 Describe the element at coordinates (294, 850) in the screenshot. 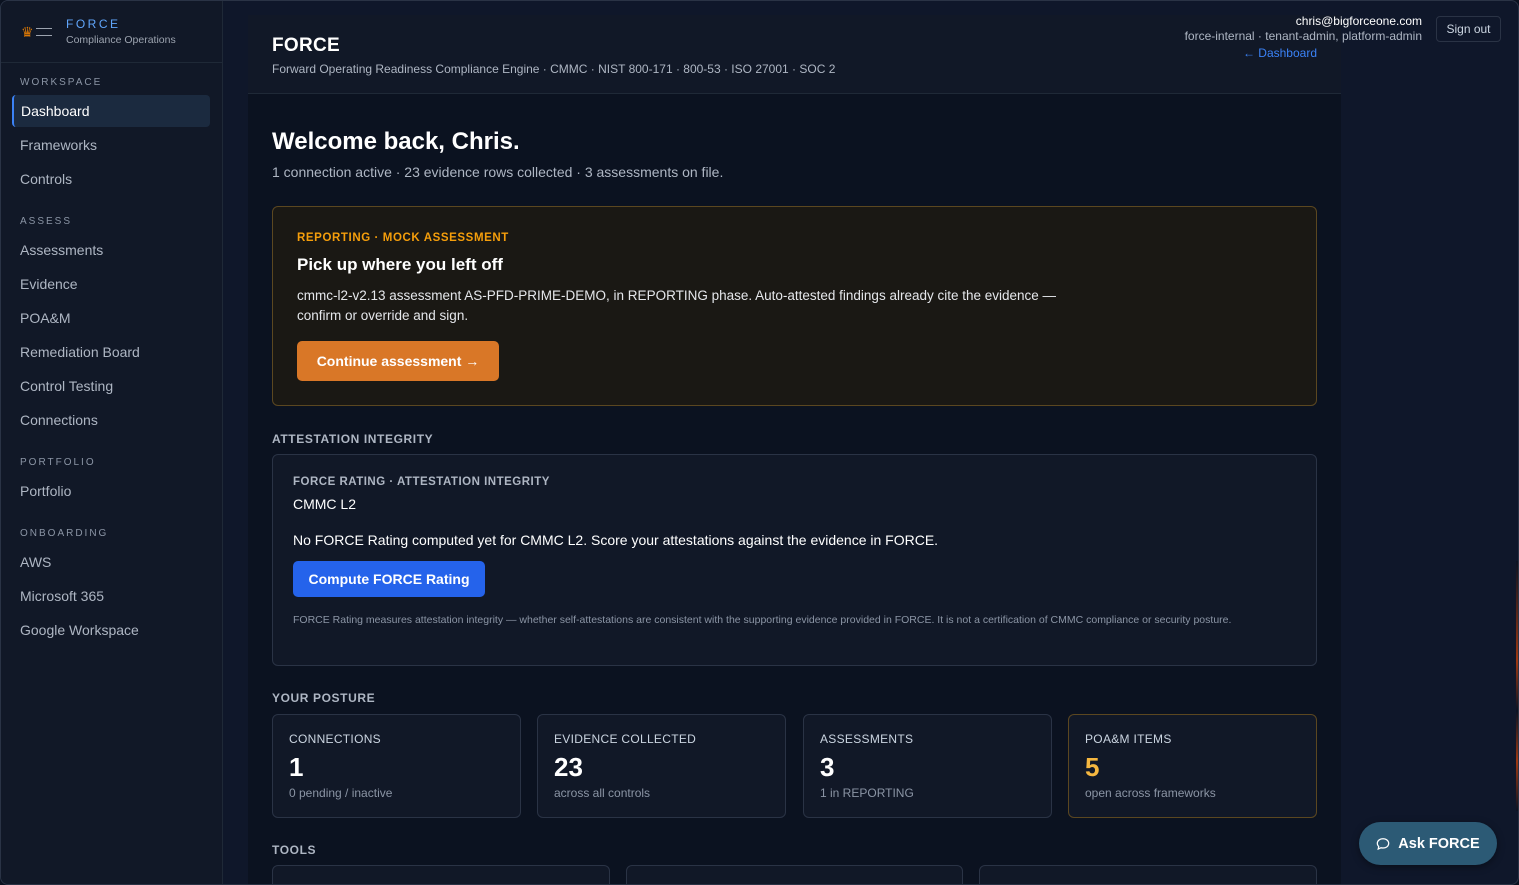

I see `section-title-tools: TOOLS` at that location.